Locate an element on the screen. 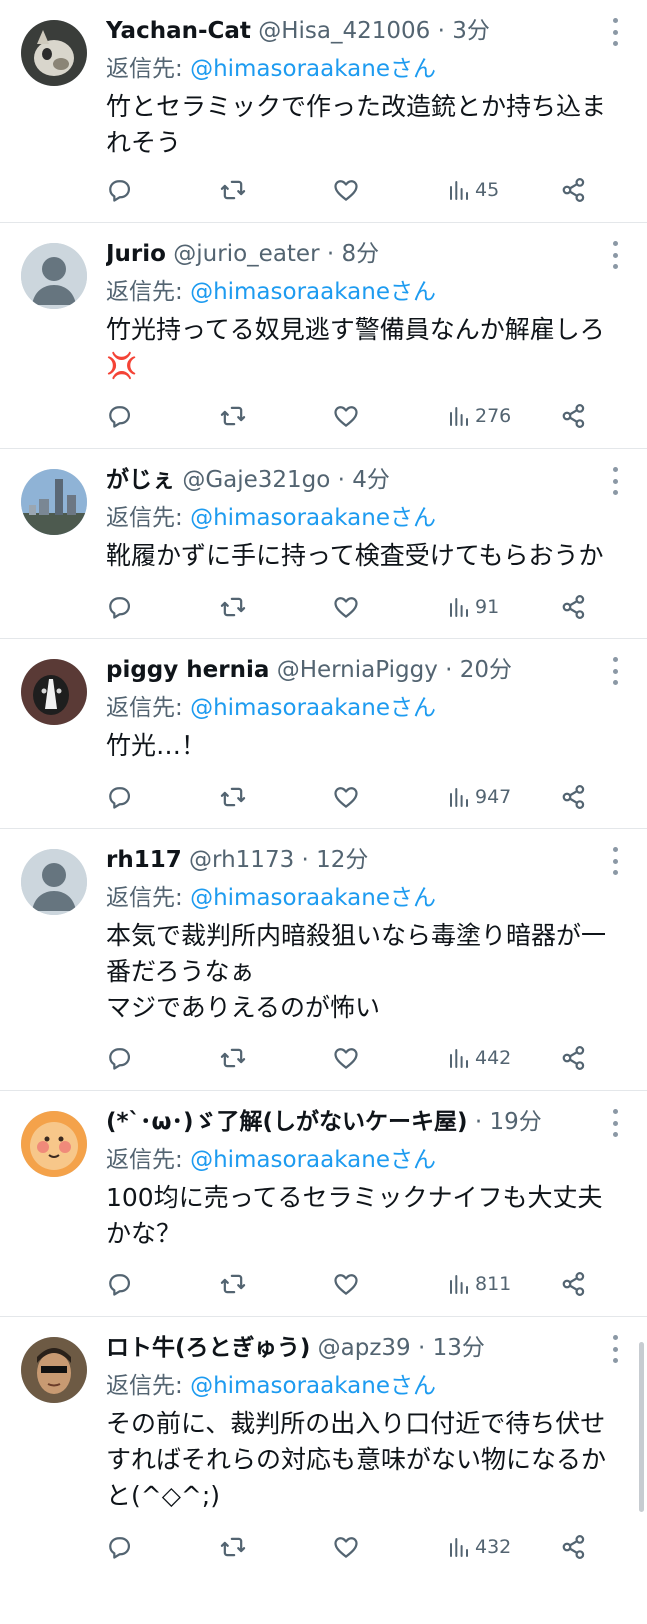 Image resolution: width=647 pixels, height=1624 pixels. timestamp: 12分 is located at coordinates (342, 860).